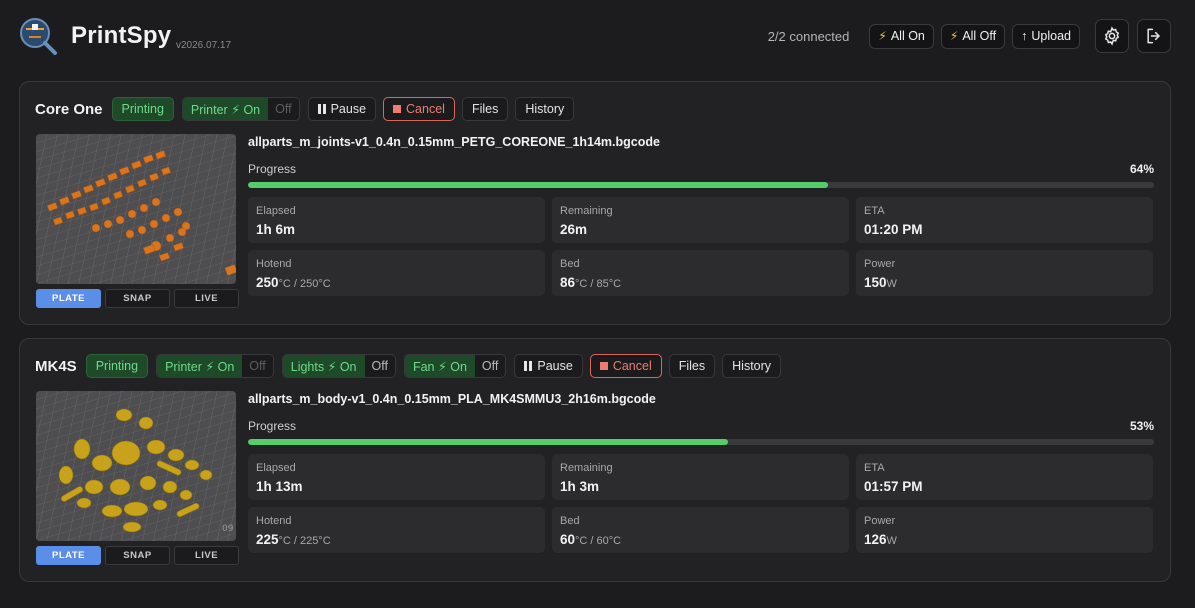  I want to click on stat-value: 86°C / 85°C, so click(590, 282).